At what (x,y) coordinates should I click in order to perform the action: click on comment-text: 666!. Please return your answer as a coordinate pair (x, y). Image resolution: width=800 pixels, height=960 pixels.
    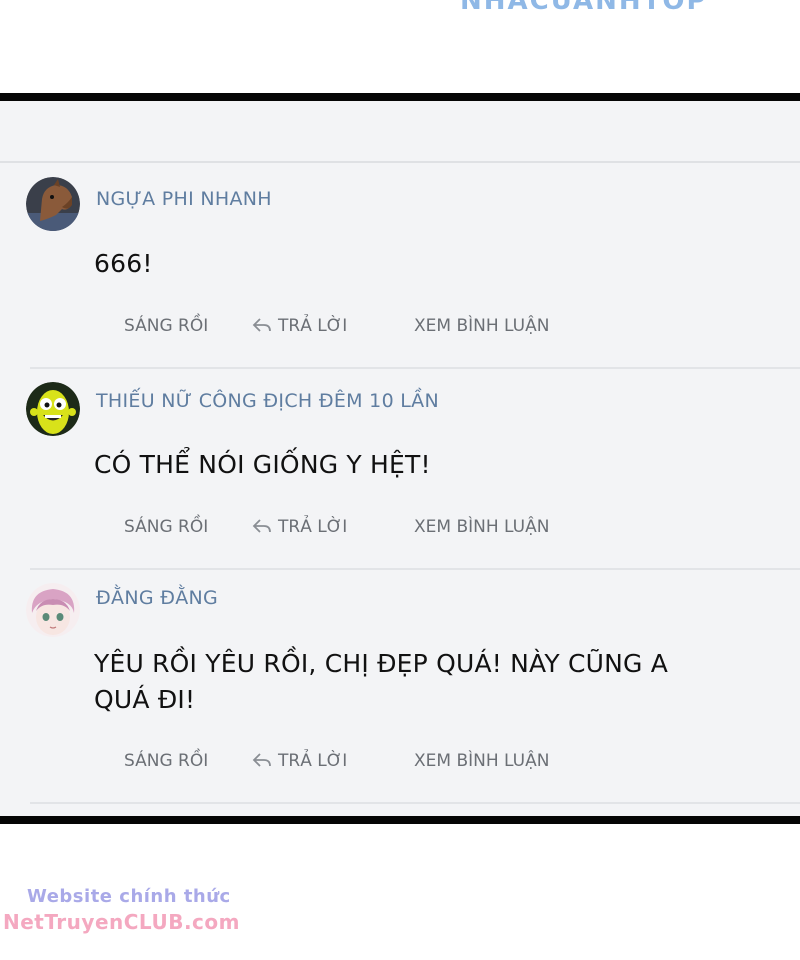
    Looking at the image, I should click on (123, 263).